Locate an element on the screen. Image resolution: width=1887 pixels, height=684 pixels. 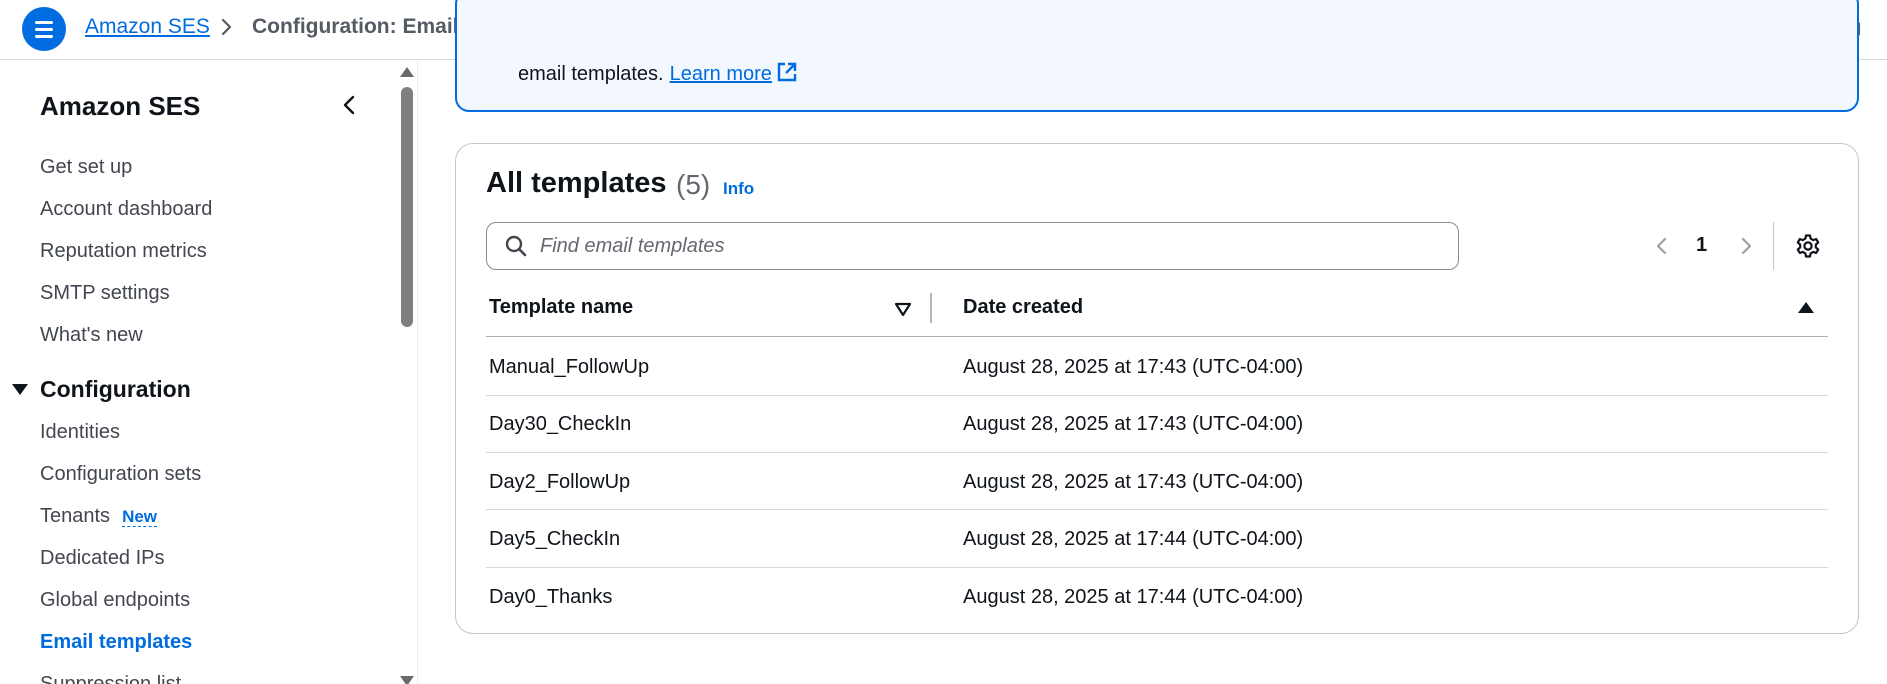
table-row-name: Day0_Thanks is located at coordinates (550, 597).